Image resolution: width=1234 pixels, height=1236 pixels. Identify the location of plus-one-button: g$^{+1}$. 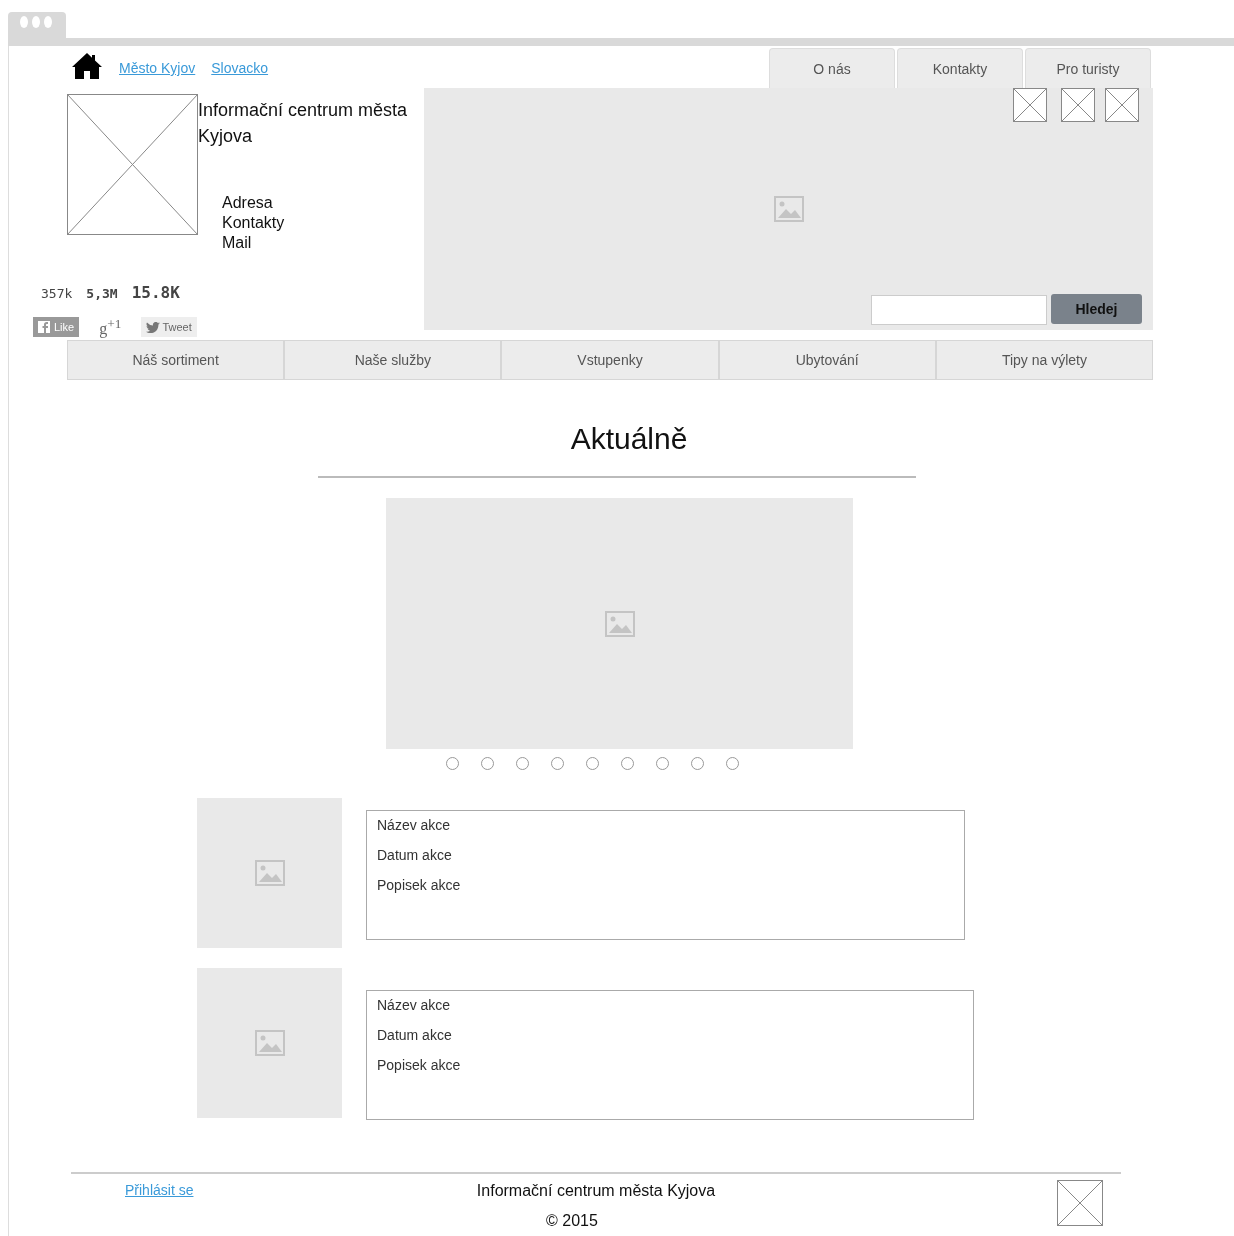
(110, 327).